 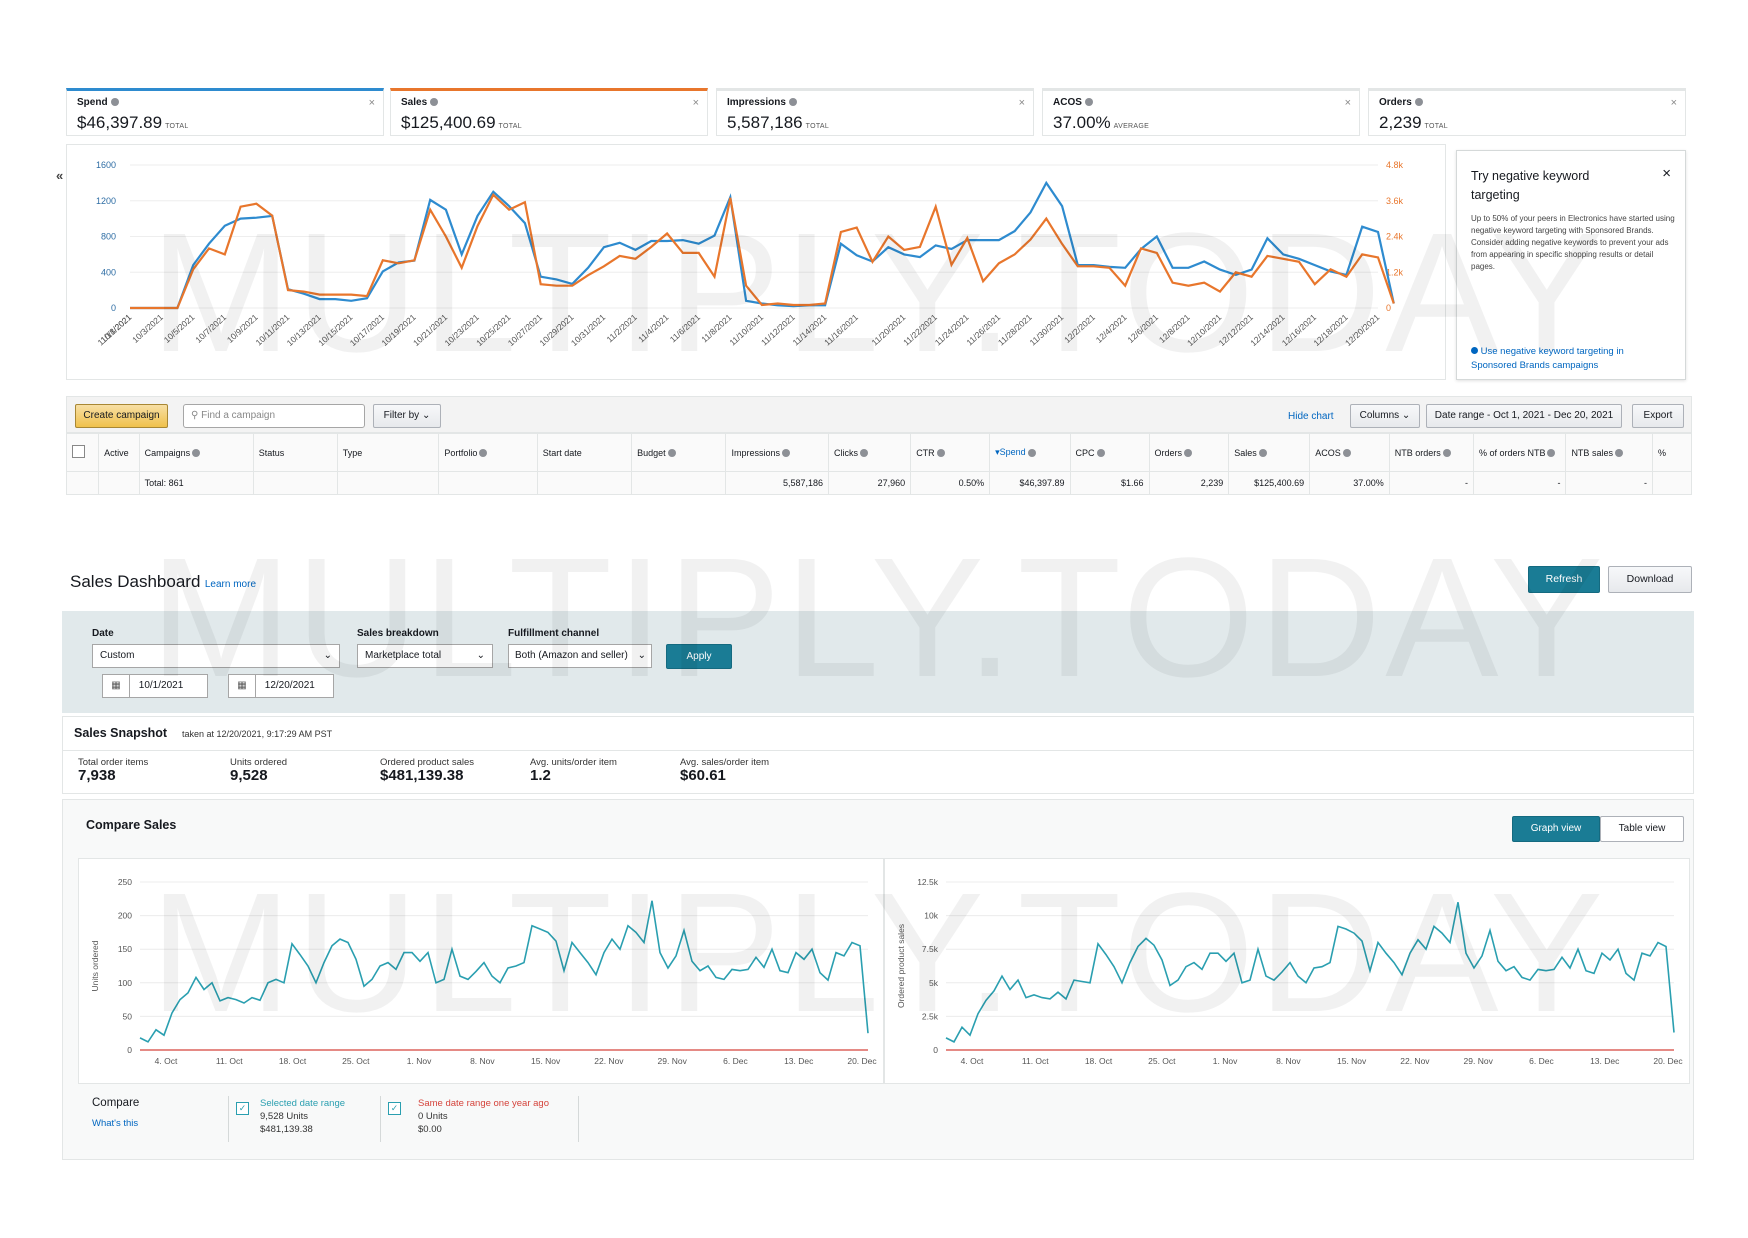 What do you see at coordinates (225, 102) in the screenshot?
I see `metric-label: Spend` at bounding box center [225, 102].